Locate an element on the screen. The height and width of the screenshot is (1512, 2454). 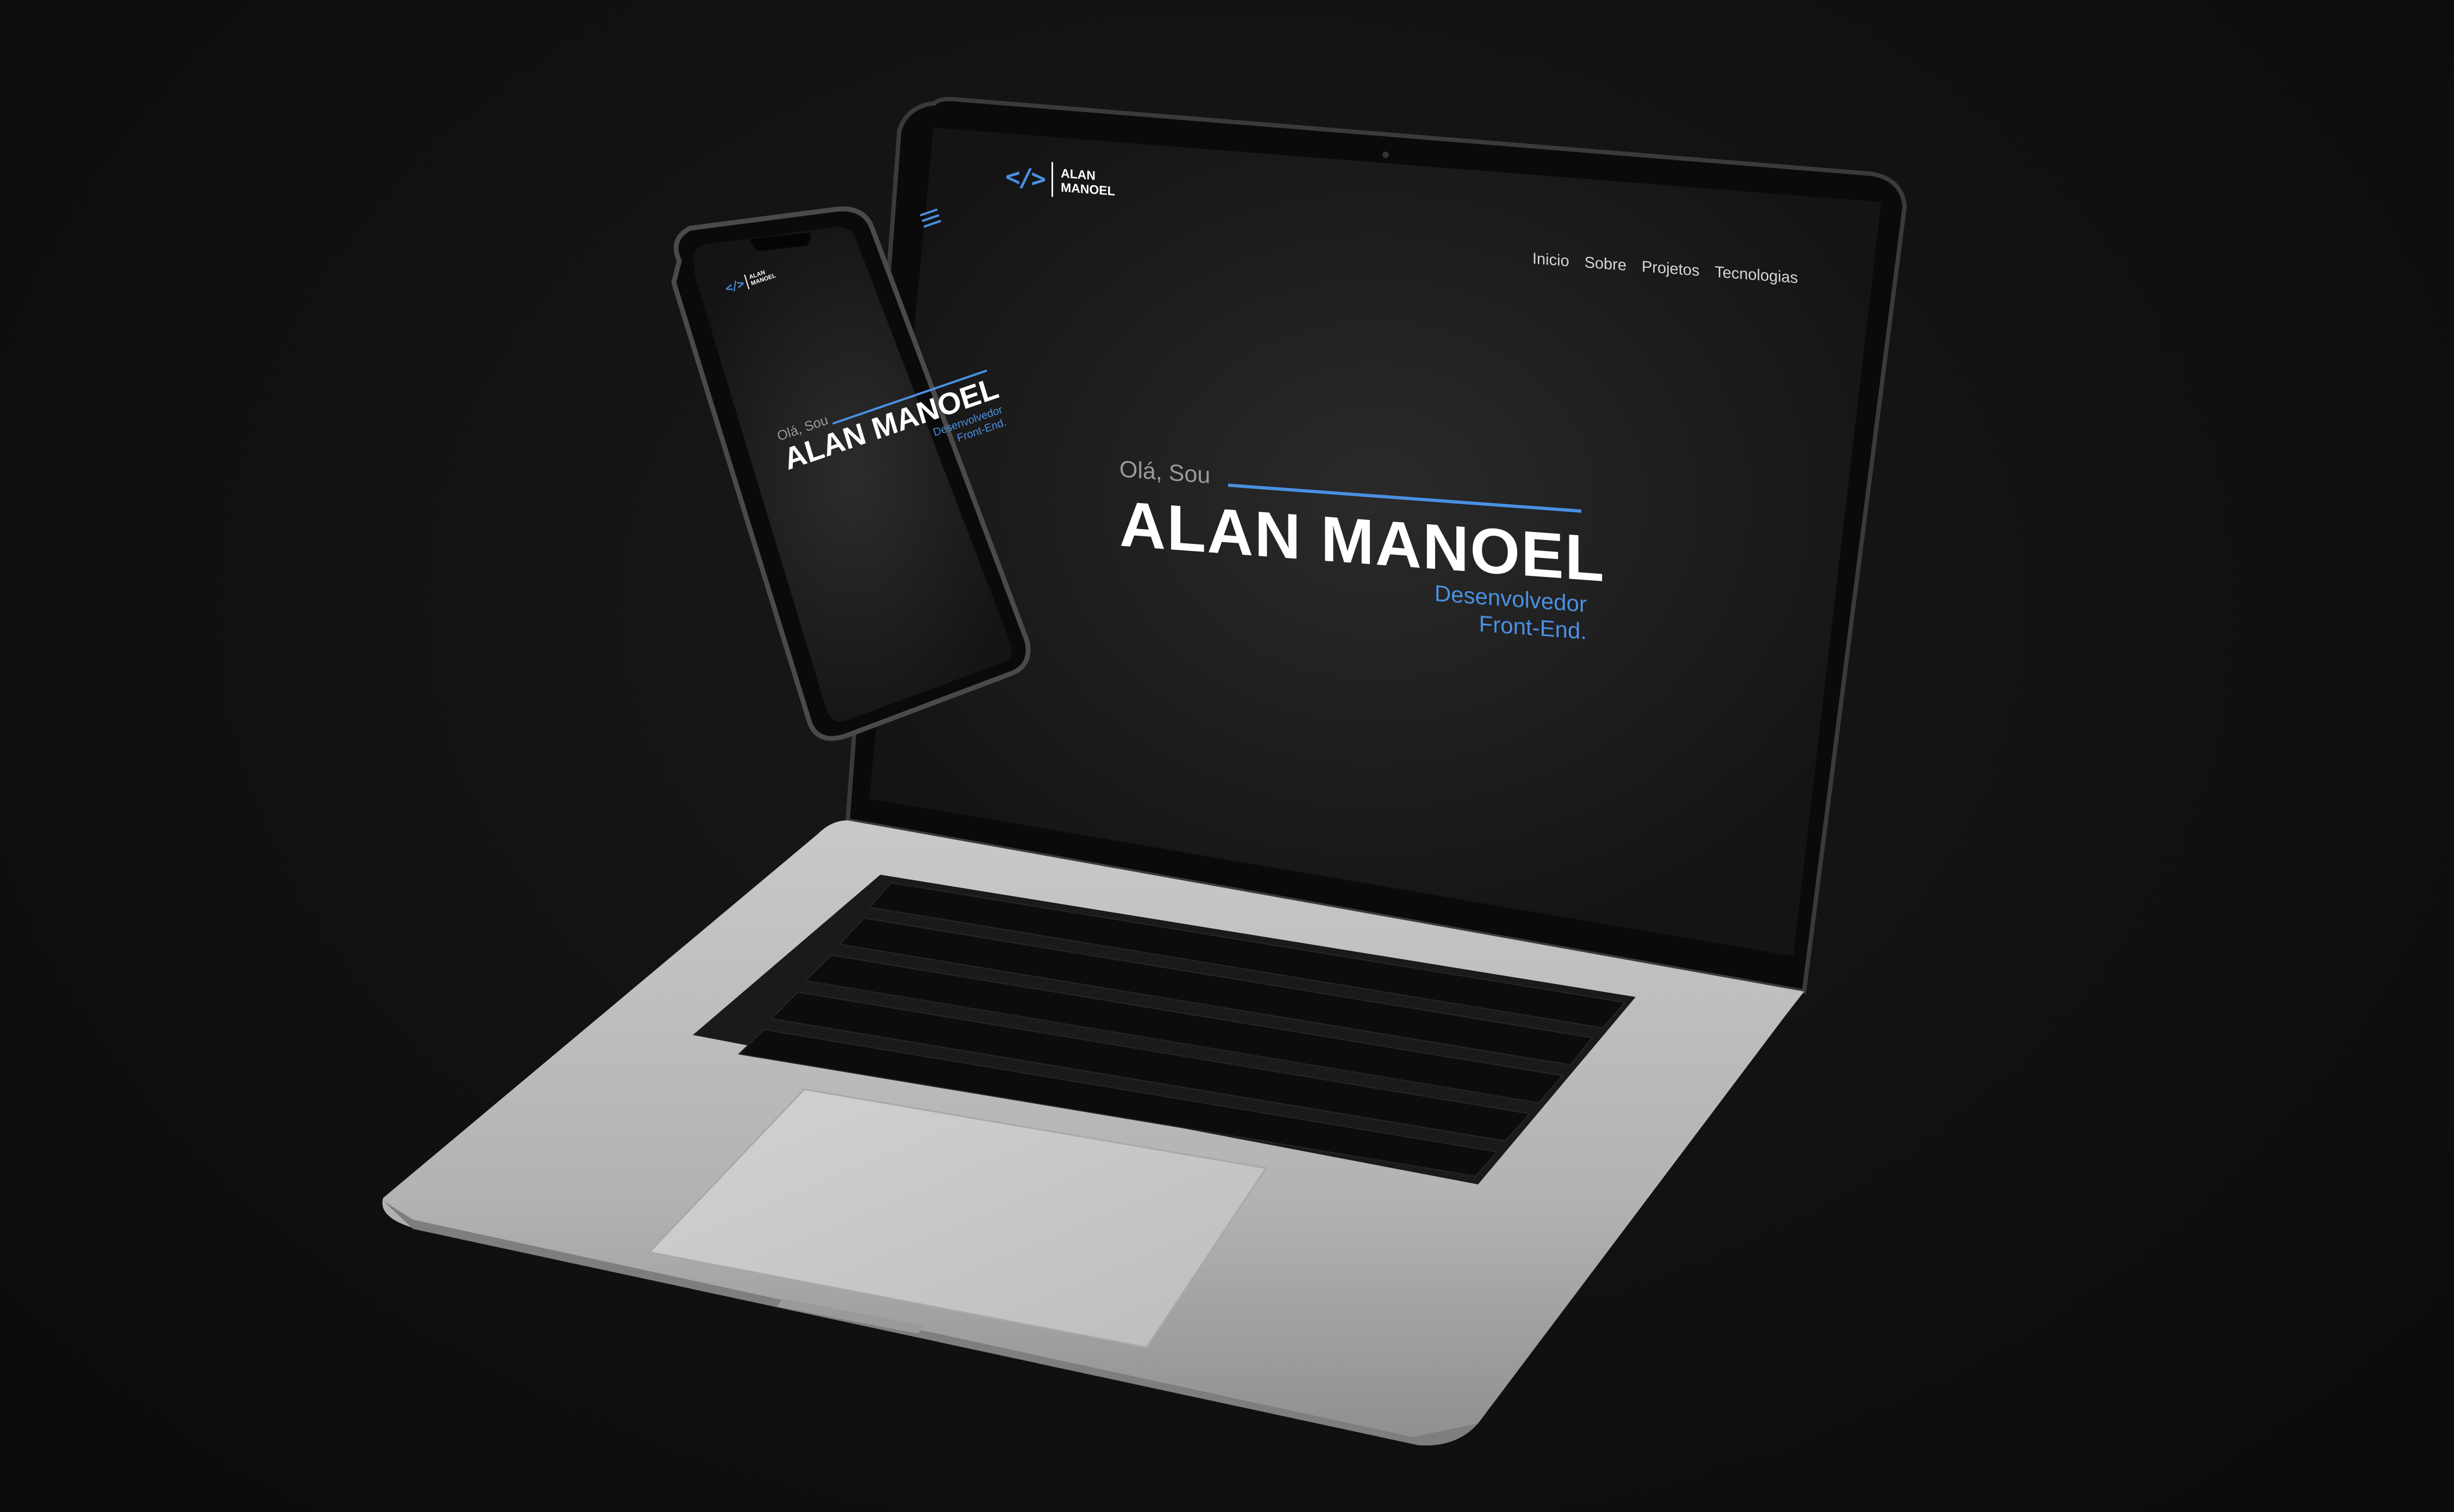
mobile-site-logo: </> ALAN MANOEL is located at coordinates (750, 281).